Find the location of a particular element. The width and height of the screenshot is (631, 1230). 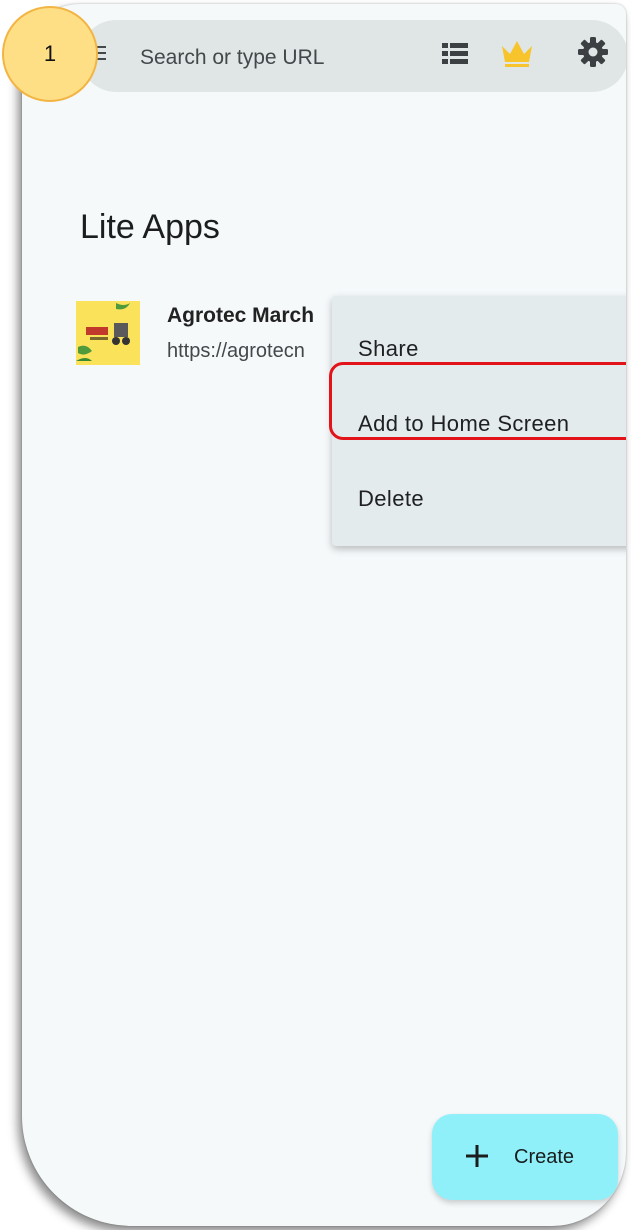

create-button-label: Create is located at coordinates (544, 1157).